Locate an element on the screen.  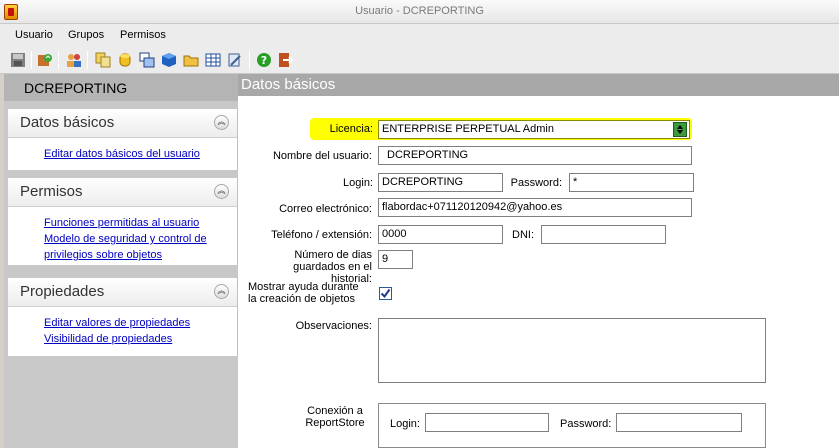
nombre-label: Nombre del usuario: is located at coordinates (322, 156).